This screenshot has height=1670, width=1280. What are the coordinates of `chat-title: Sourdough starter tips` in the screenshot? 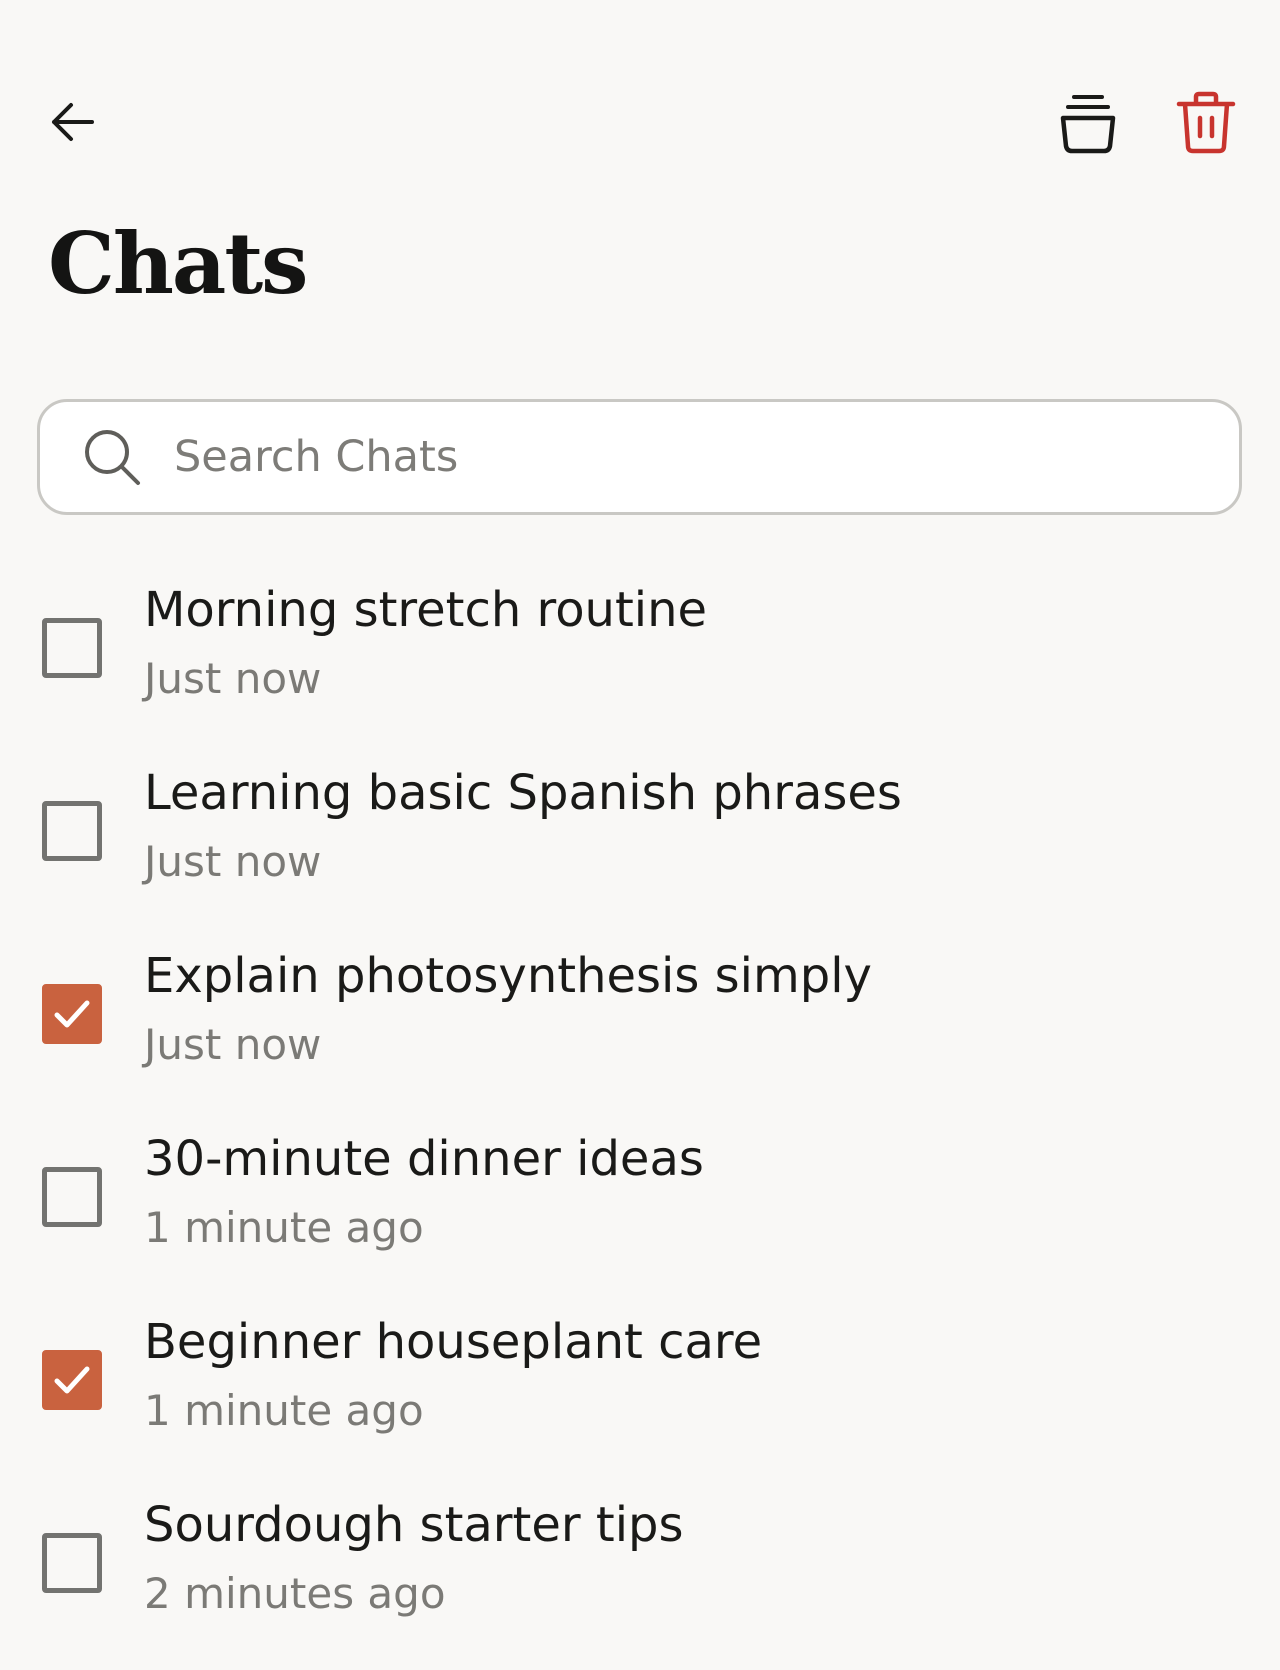 It's located at (414, 1525).